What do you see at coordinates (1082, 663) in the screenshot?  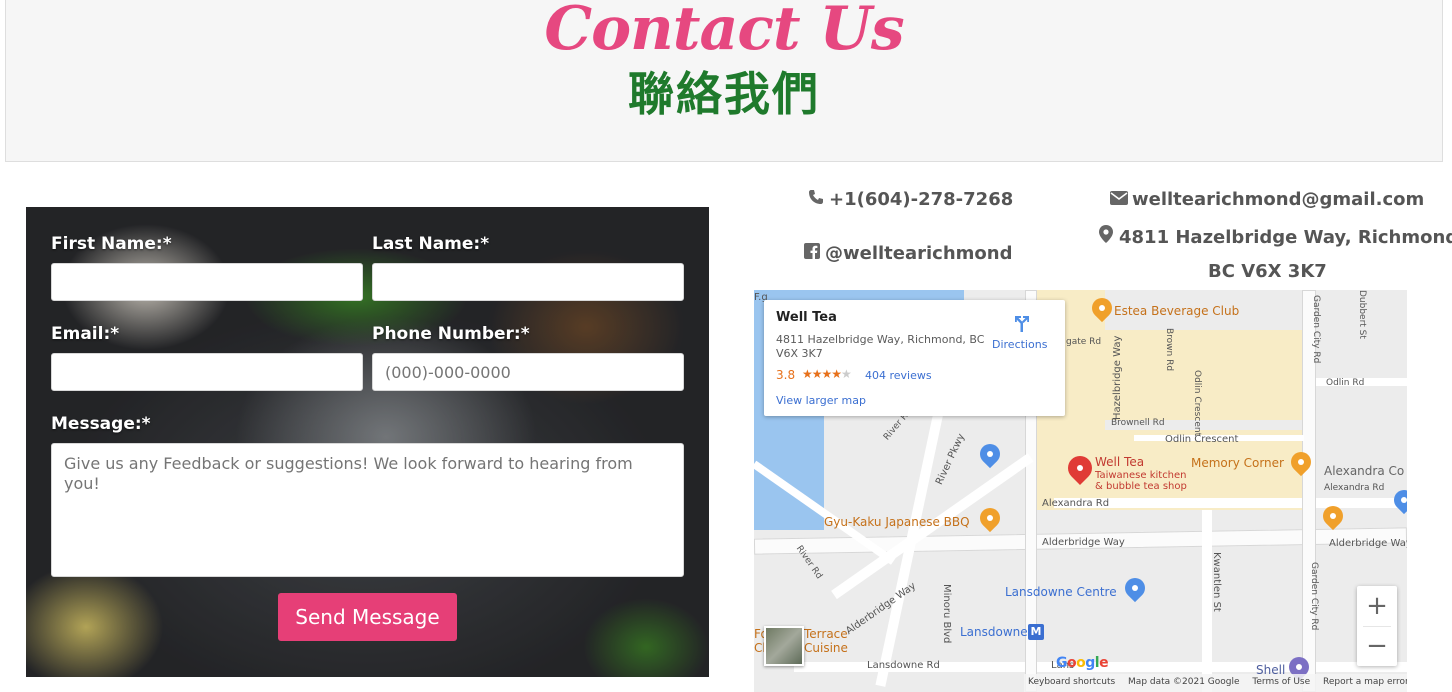 I see `google-logo: Google` at bounding box center [1082, 663].